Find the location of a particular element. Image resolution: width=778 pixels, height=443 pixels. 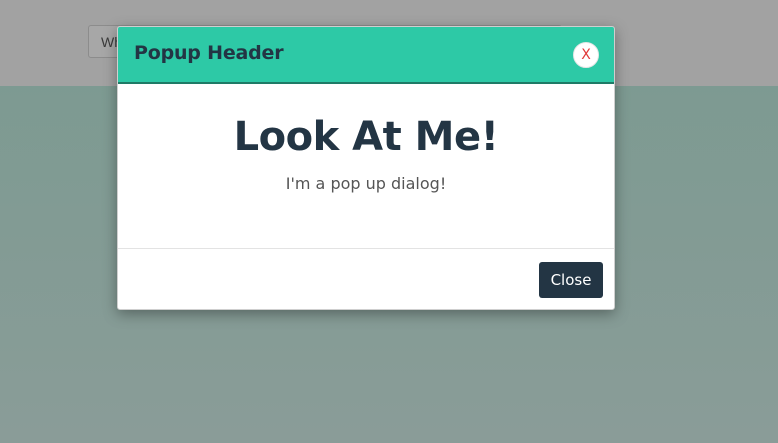

close-icon: X is located at coordinates (586, 55).